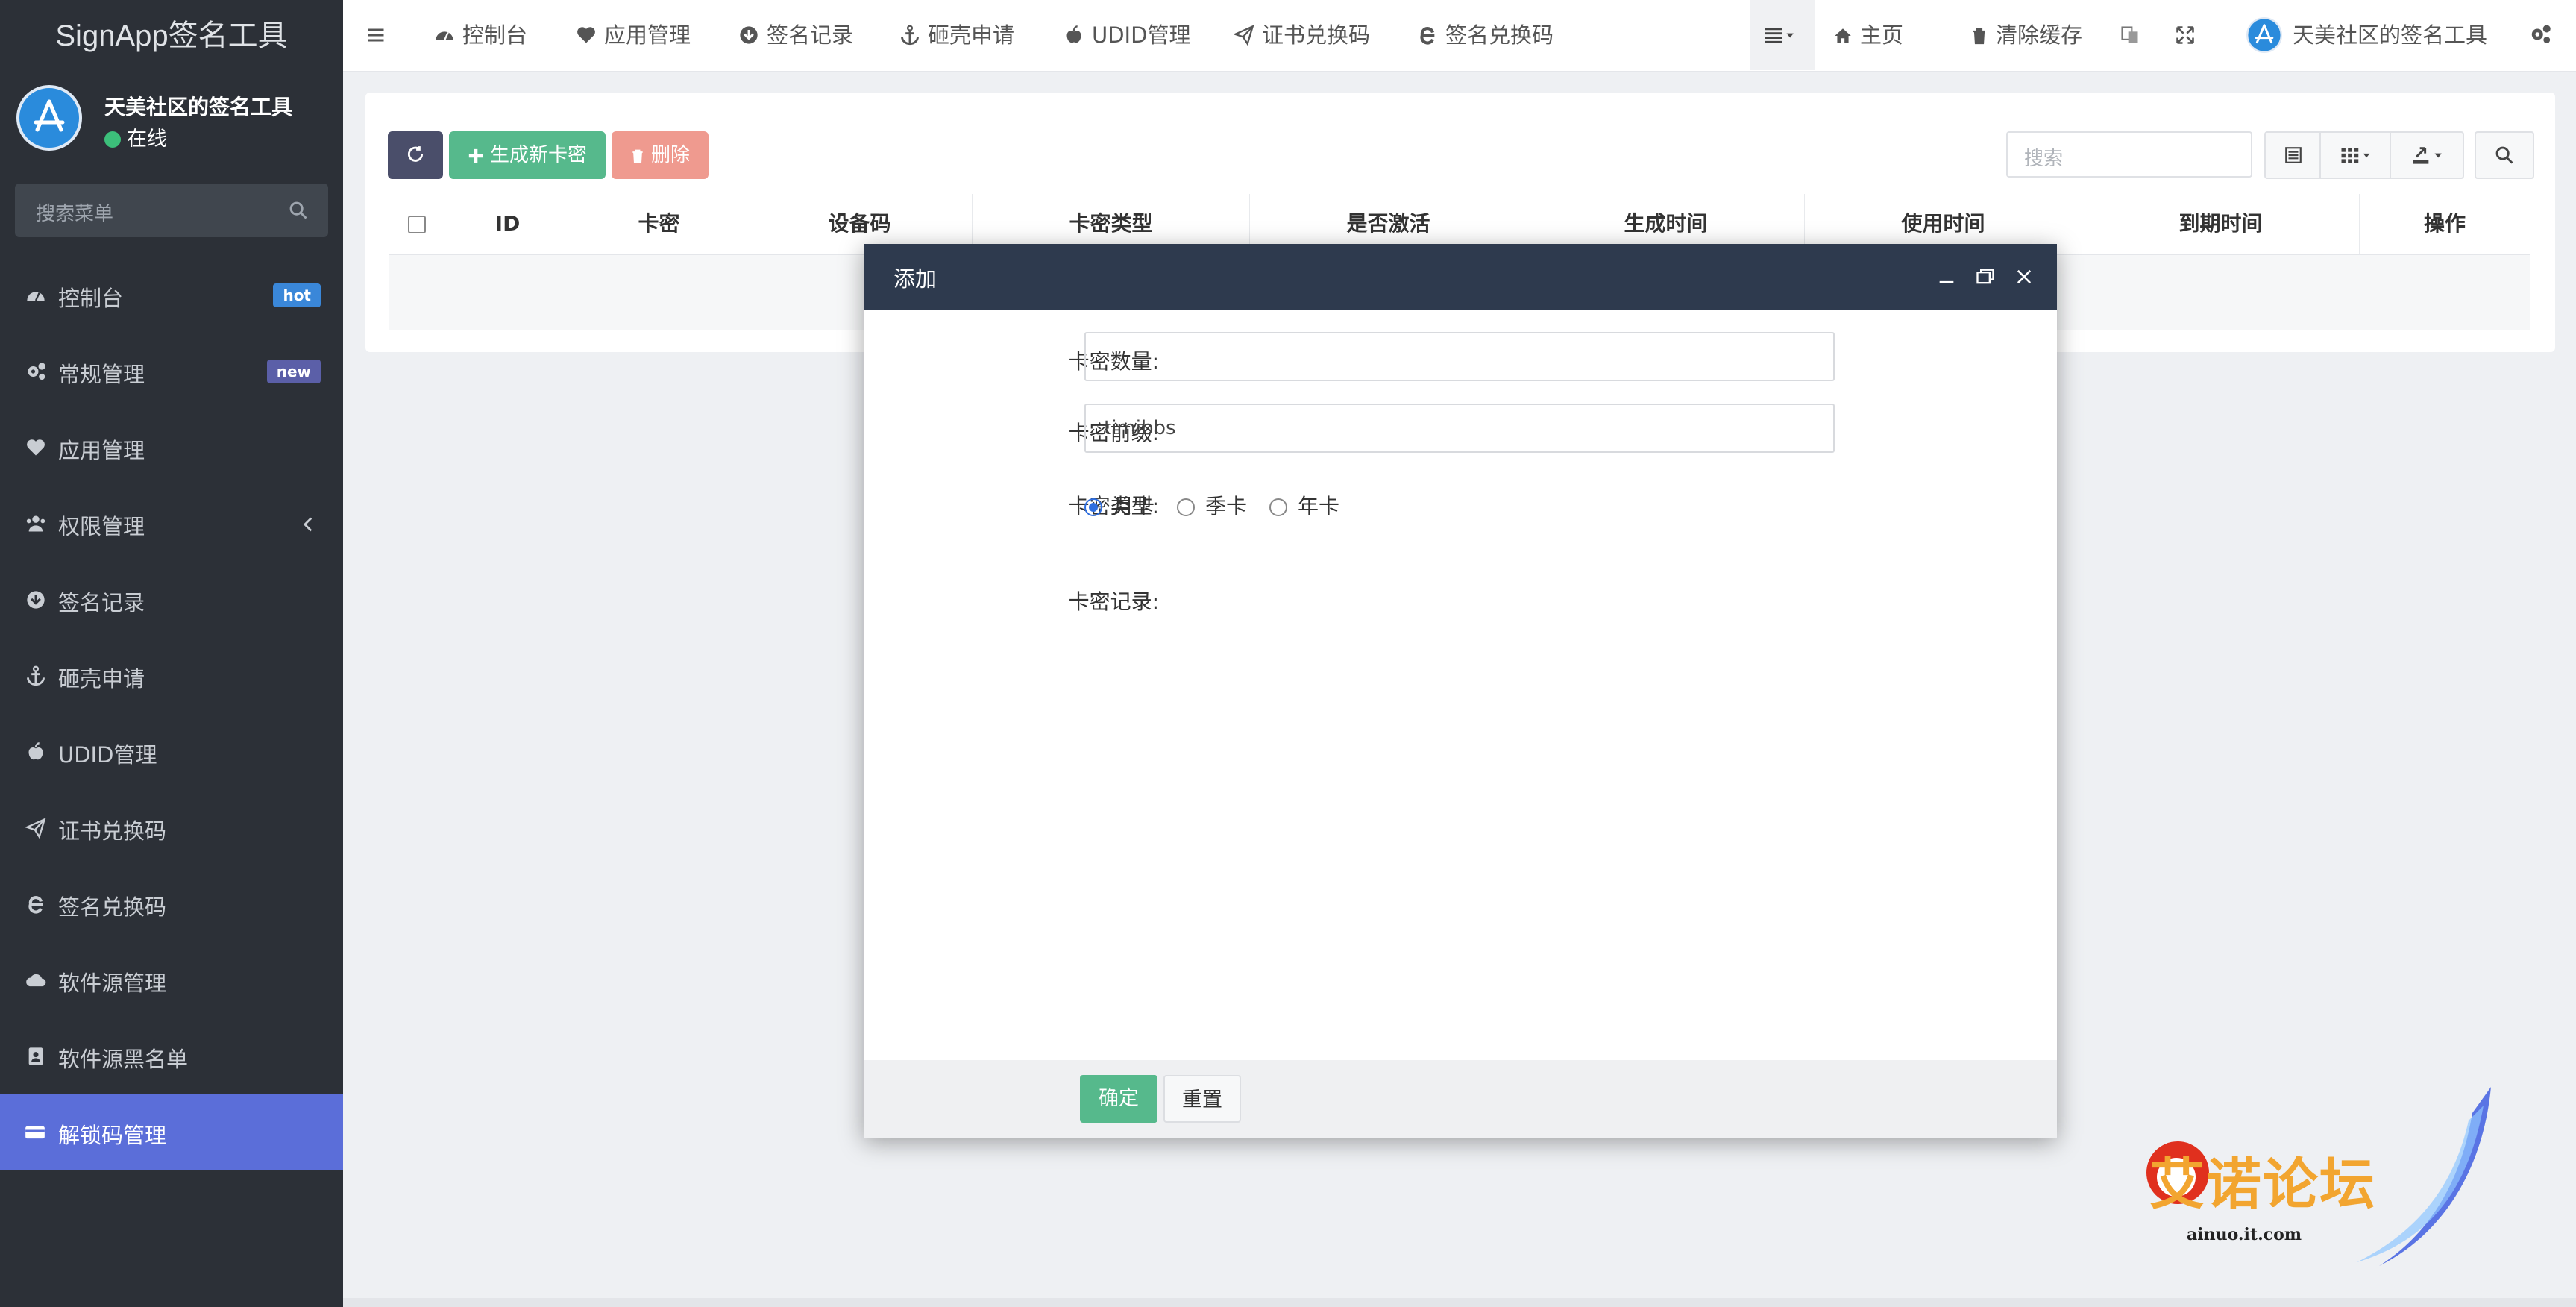 This screenshot has width=2576, height=1307. Describe the element at coordinates (171, 371) in the screenshot. I see `sidebar-item-general: 常规管理 new` at that location.